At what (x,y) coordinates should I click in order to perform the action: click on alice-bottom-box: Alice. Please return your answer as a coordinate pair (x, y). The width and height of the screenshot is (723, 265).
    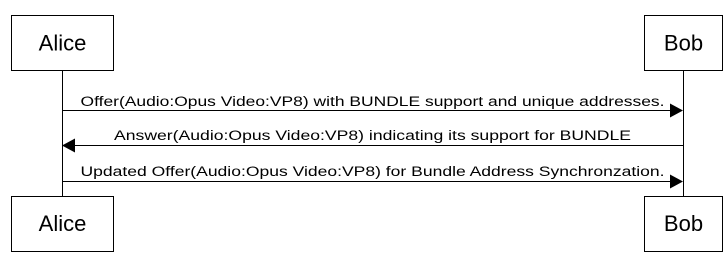
    Looking at the image, I should click on (62, 224).